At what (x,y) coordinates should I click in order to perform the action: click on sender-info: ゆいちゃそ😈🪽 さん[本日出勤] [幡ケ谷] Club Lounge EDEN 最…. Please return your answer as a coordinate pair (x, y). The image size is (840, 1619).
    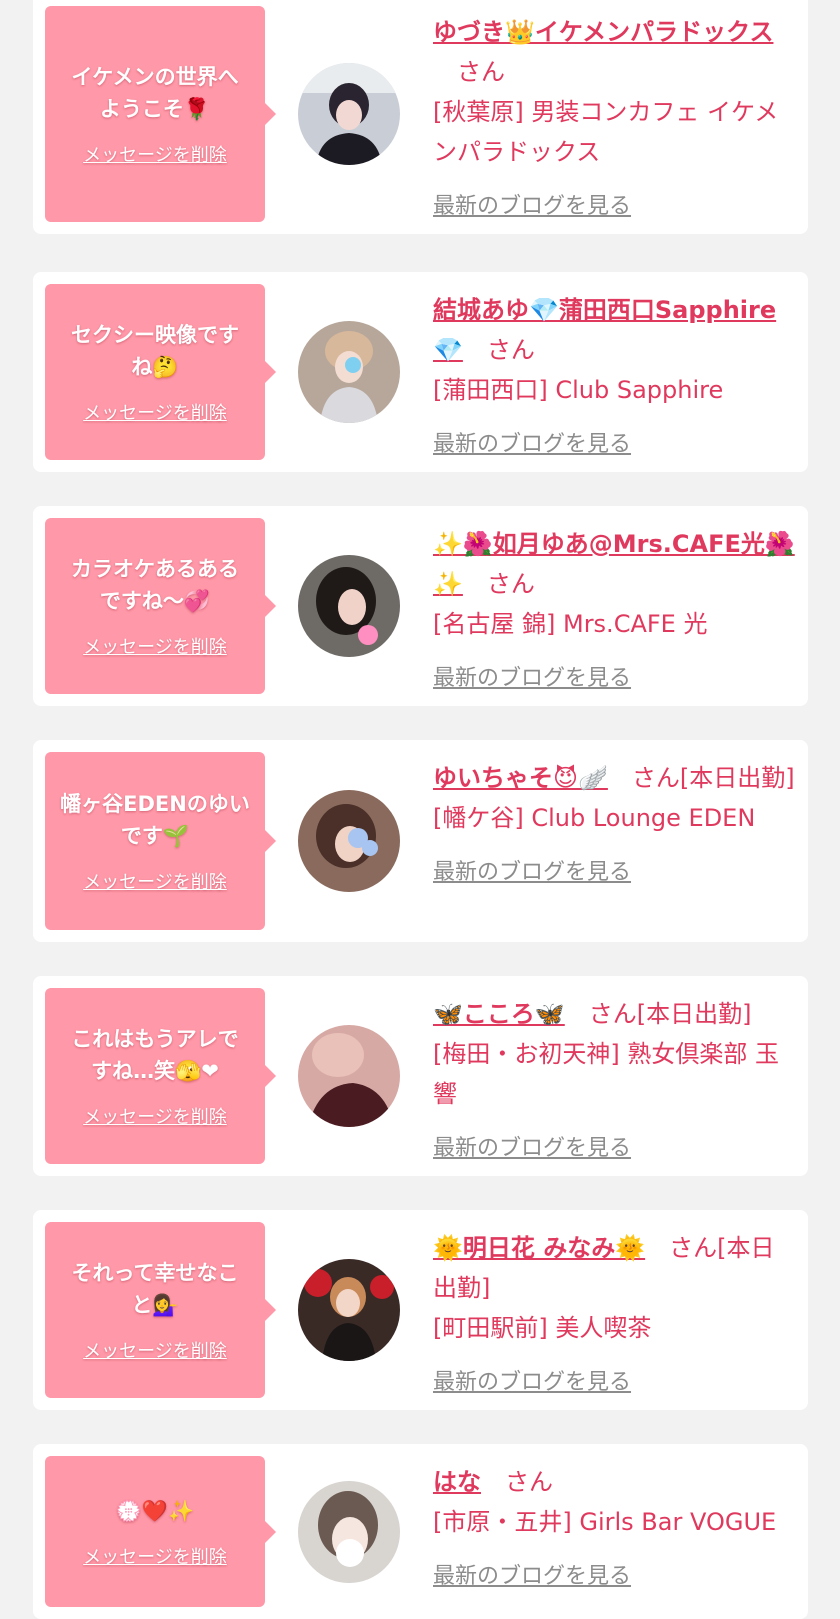
    Looking at the image, I should click on (614, 819).